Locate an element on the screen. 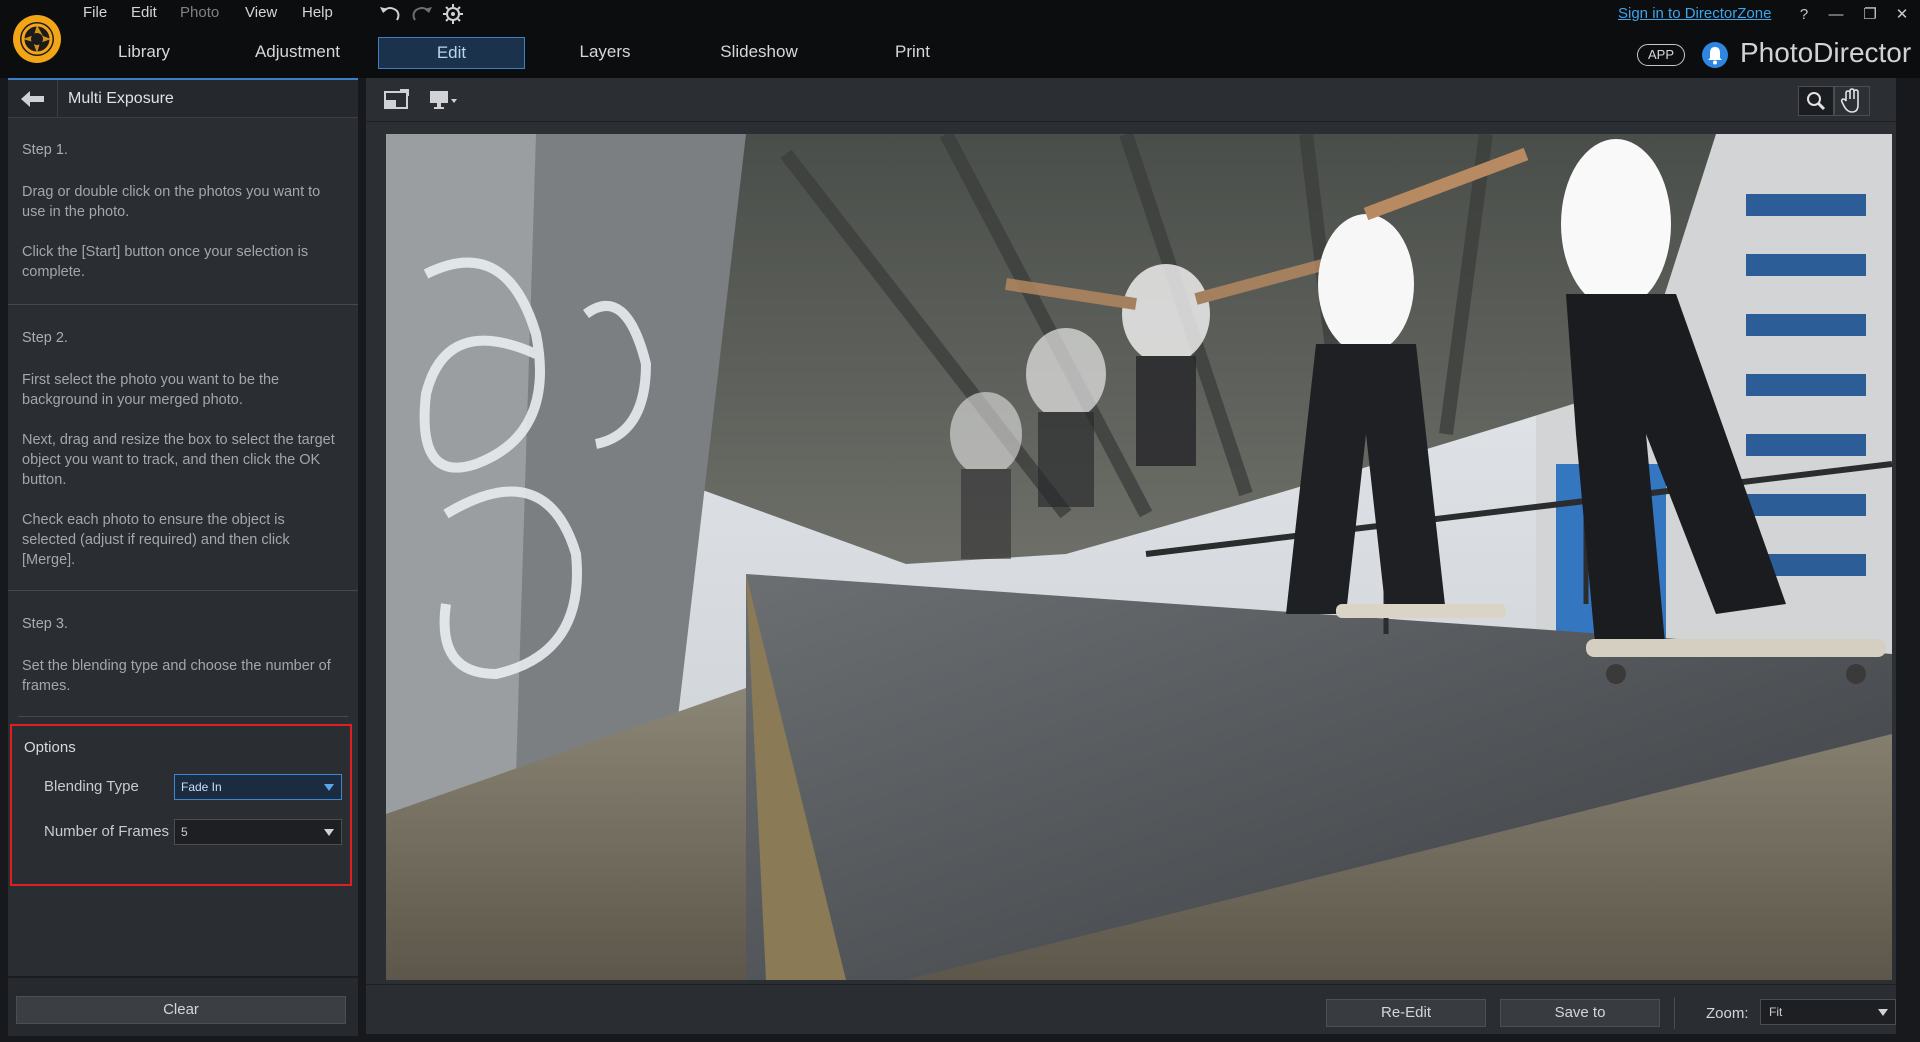  restore-icon: ❐ is located at coordinates (1870, 15).